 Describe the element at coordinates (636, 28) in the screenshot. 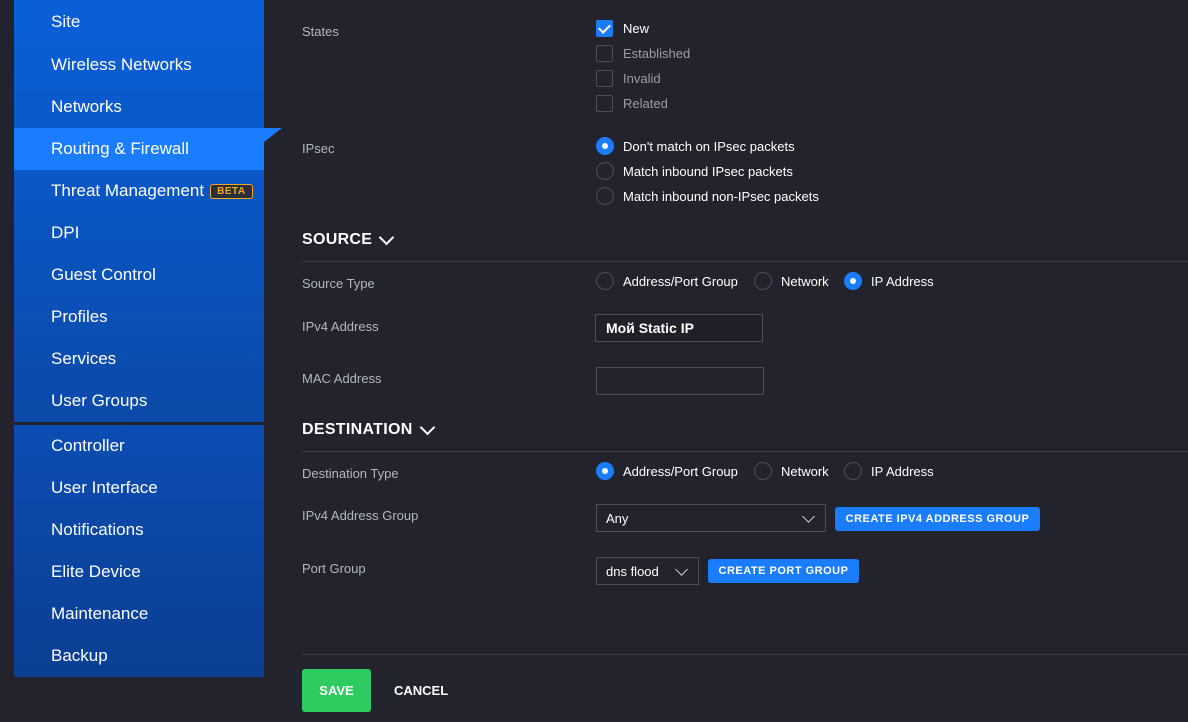

I see `checkbox-label: New` at that location.